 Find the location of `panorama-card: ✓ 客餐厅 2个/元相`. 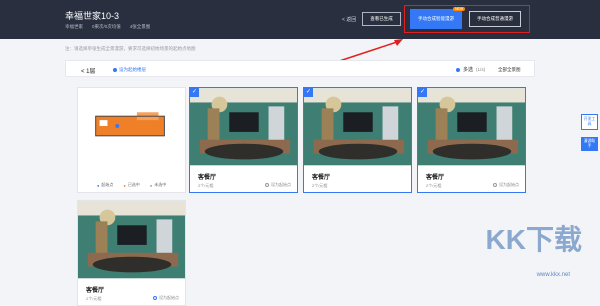

panorama-card: ✓ 客餐厅 2个/元相 is located at coordinates (357, 140).